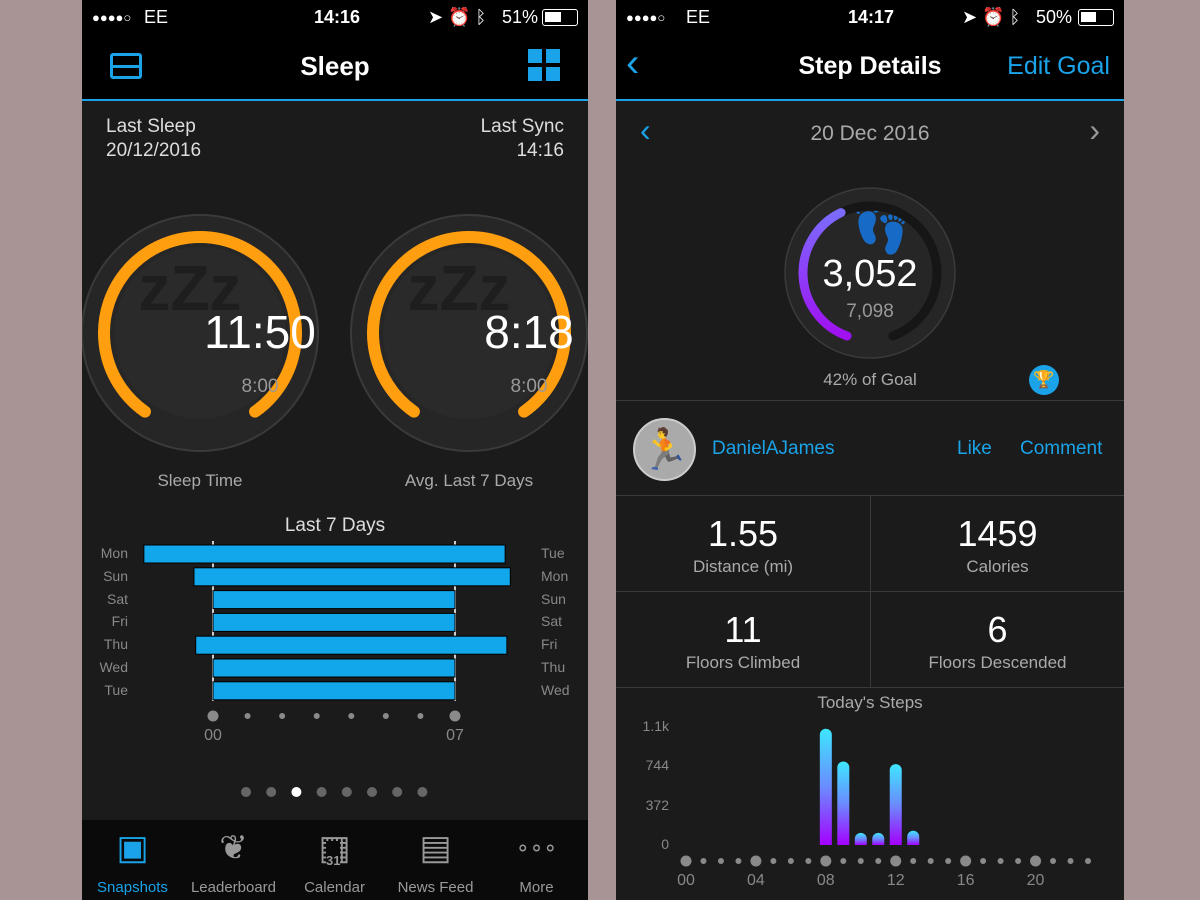 This screenshot has width=1200, height=900. Describe the element at coordinates (870, 311) in the screenshot. I see `steps-goal: 7,098` at that location.